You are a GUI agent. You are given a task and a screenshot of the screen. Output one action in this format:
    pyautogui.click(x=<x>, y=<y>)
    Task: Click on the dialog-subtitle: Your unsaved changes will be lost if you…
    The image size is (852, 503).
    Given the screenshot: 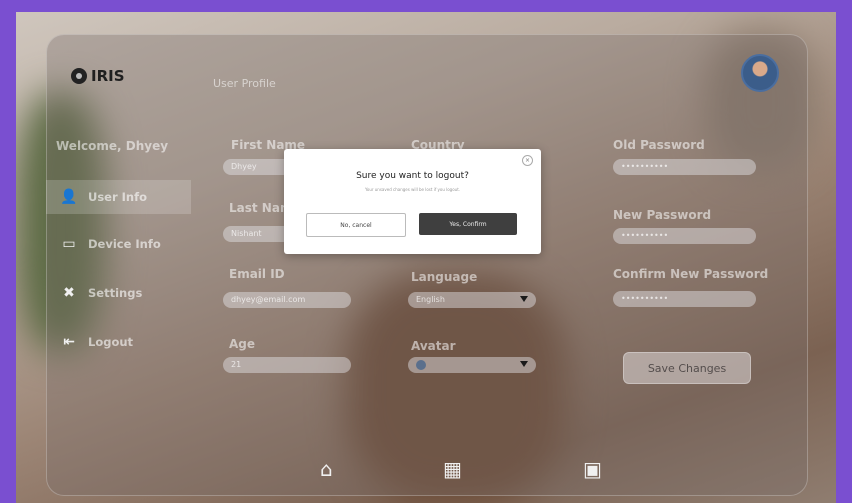 What is the action you would take?
    pyautogui.click(x=412, y=189)
    